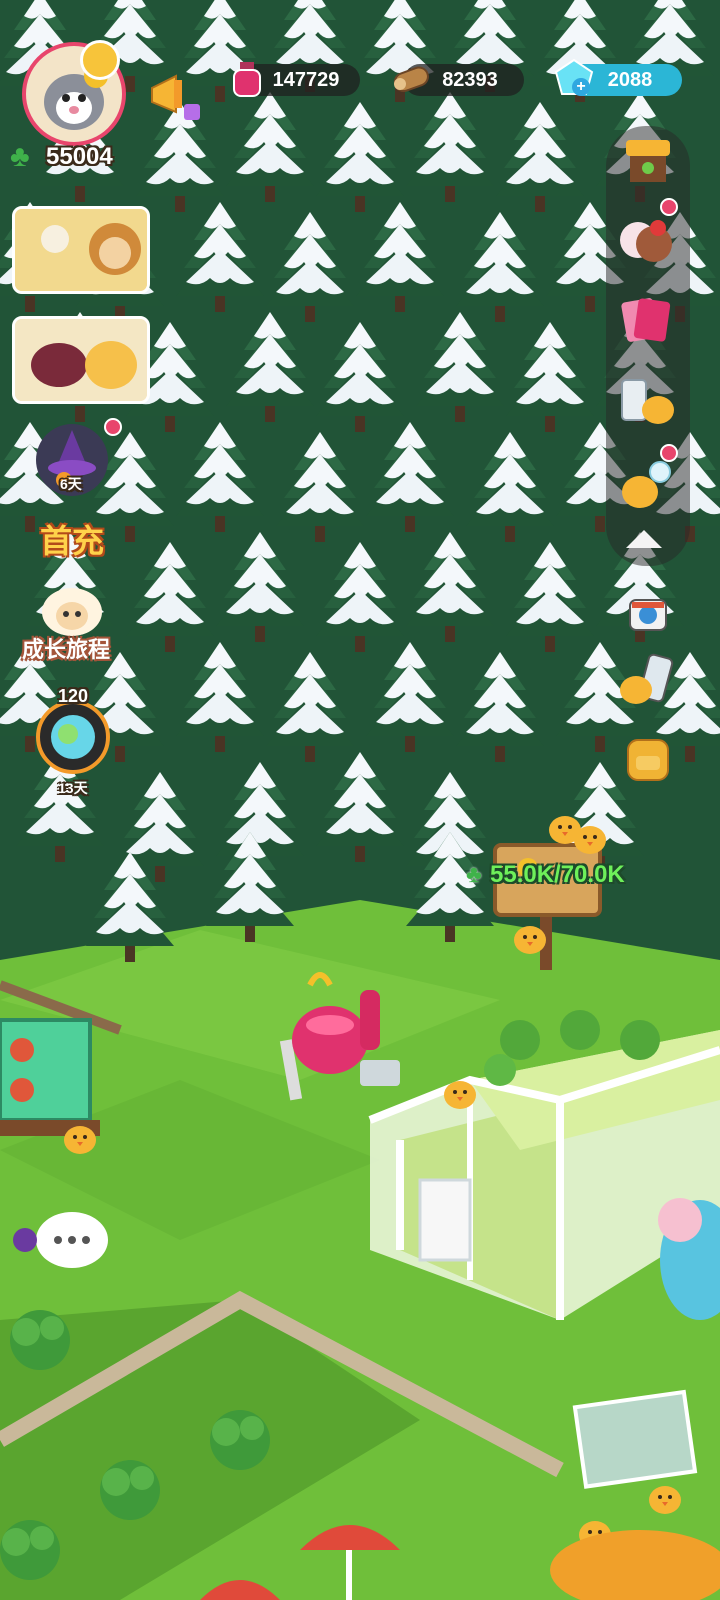  Describe the element at coordinates (581, 87) in the screenshot. I see `gem-add-icon: +` at that location.